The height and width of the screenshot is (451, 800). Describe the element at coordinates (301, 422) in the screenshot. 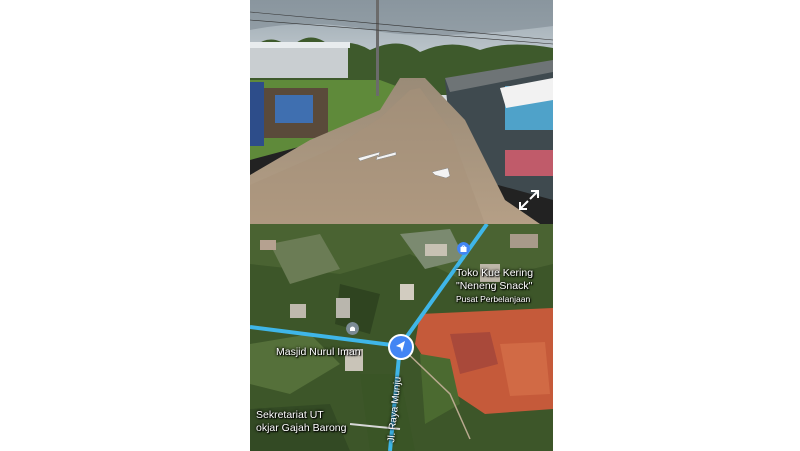

I see `place-label-sekretariat: Sekretariat UT okjar Gajah Barong` at that location.